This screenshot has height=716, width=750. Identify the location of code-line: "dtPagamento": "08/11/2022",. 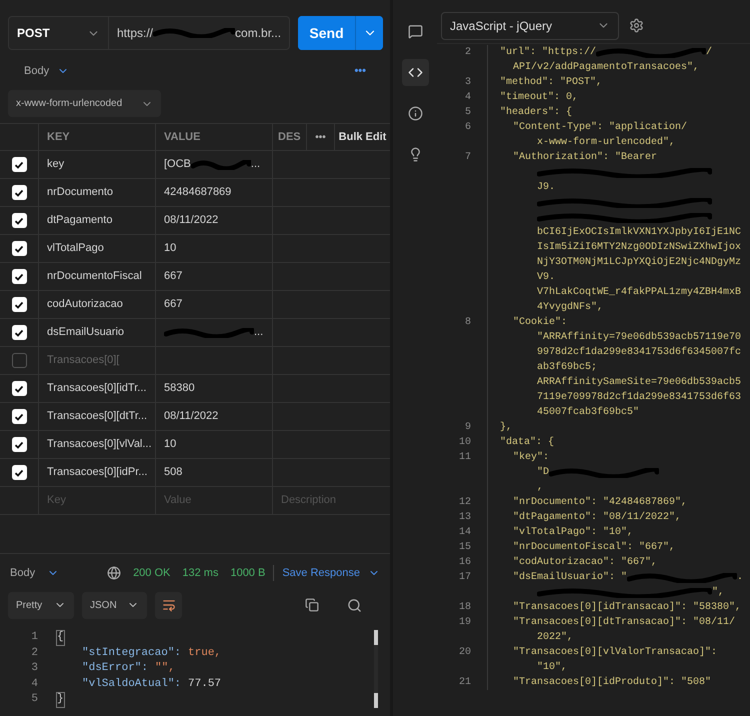
(597, 517).